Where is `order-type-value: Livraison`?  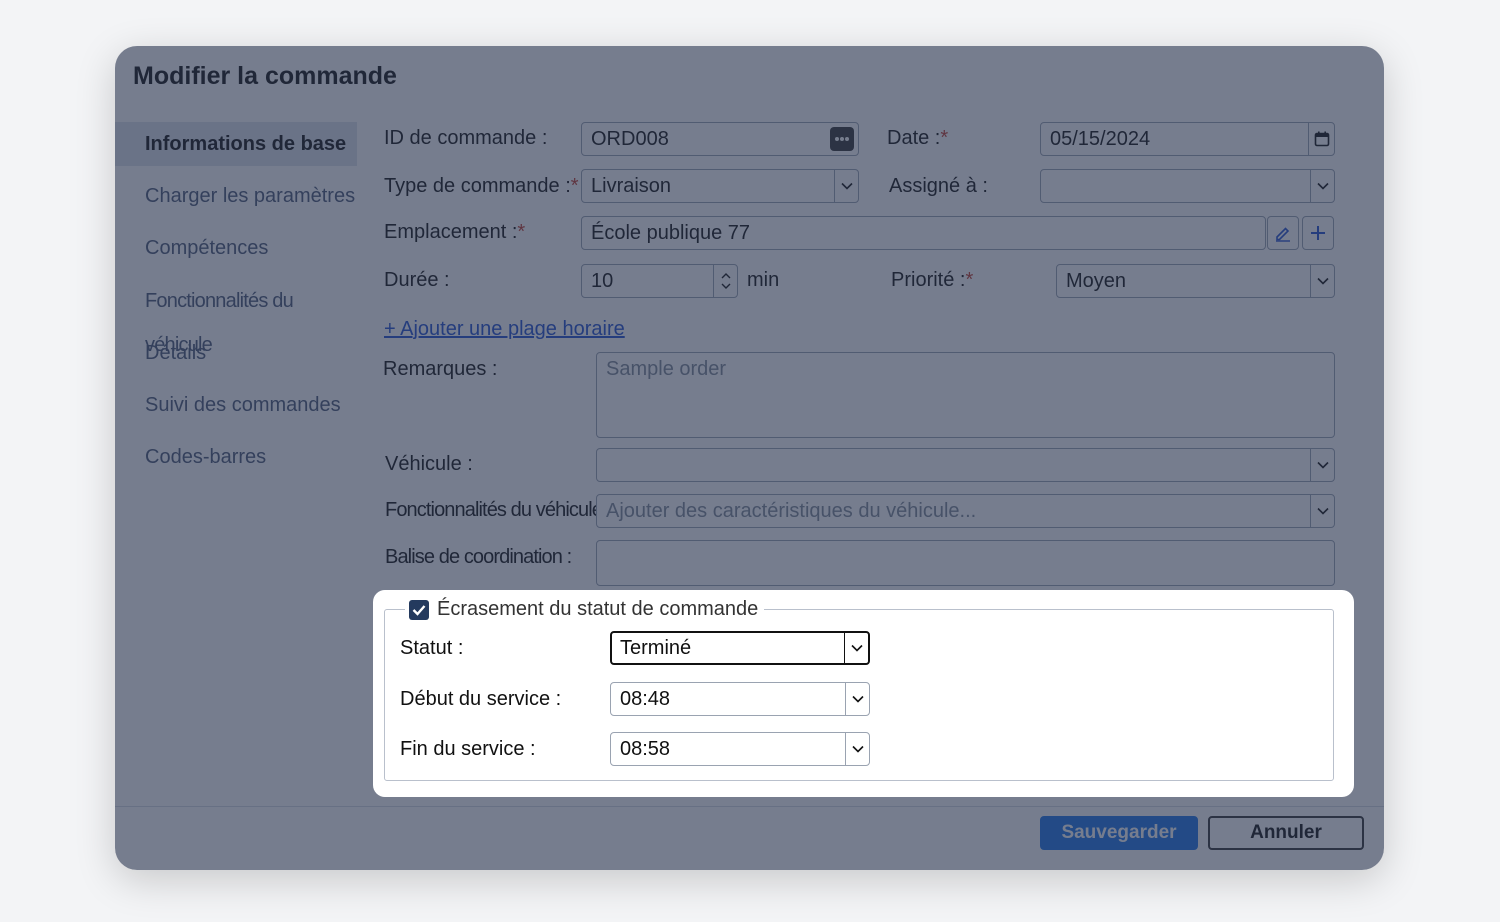 order-type-value: Livraison is located at coordinates (631, 186).